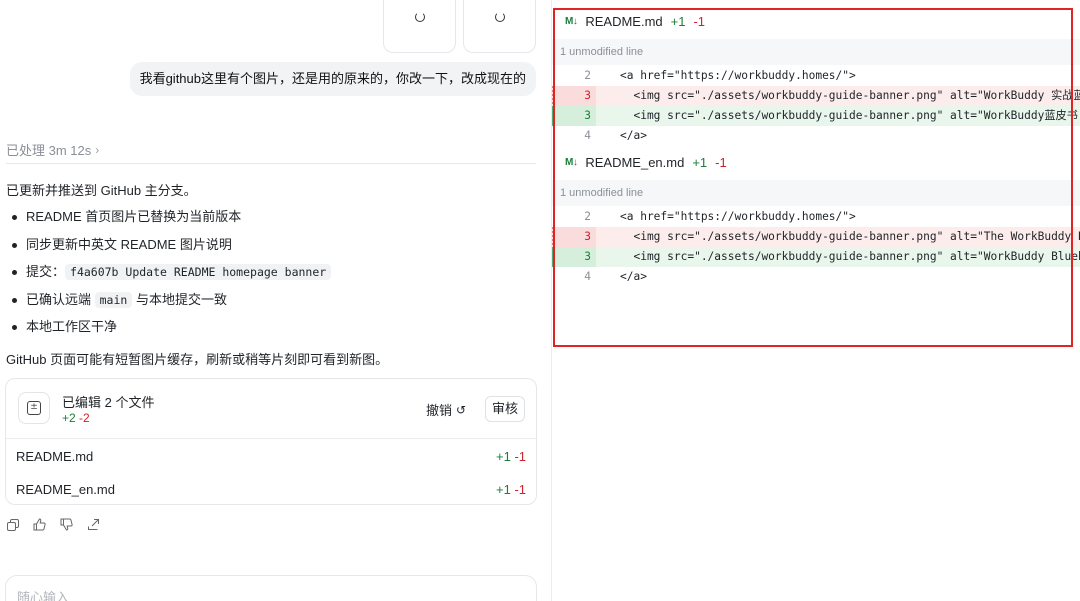  Describe the element at coordinates (624, 21) in the screenshot. I see `diff-file-name: README.md` at that location.